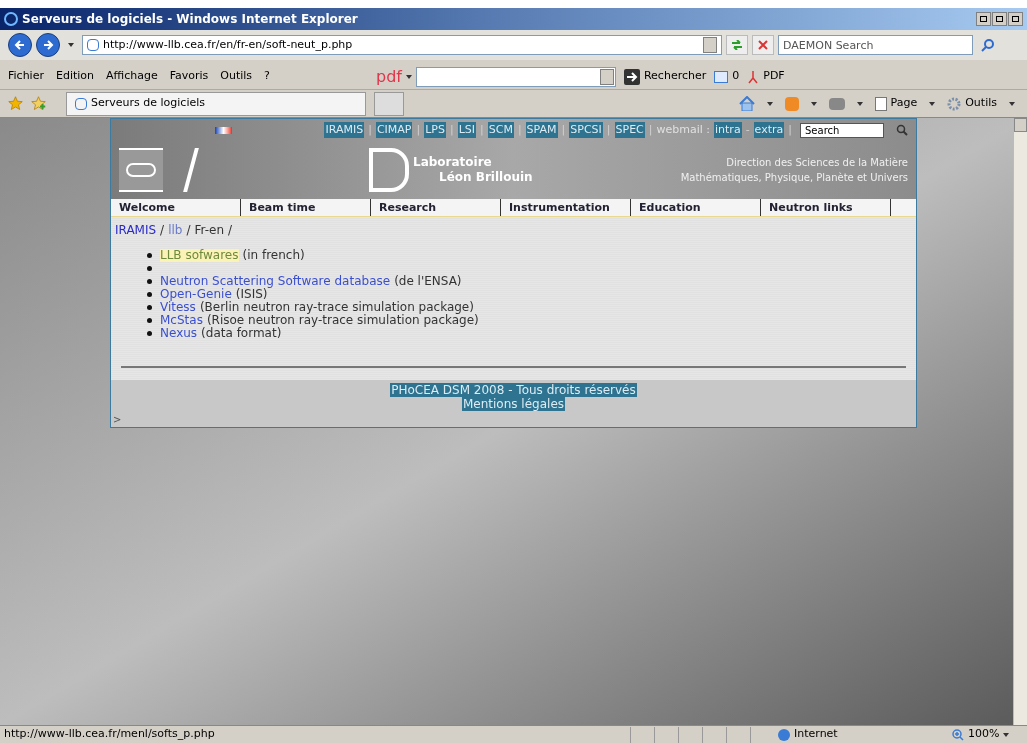 The image size is (1027, 743). What do you see at coordinates (190, 19) in the screenshot?
I see `window-title: Serveurs de logiciels - Windows Internet Explorer` at bounding box center [190, 19].